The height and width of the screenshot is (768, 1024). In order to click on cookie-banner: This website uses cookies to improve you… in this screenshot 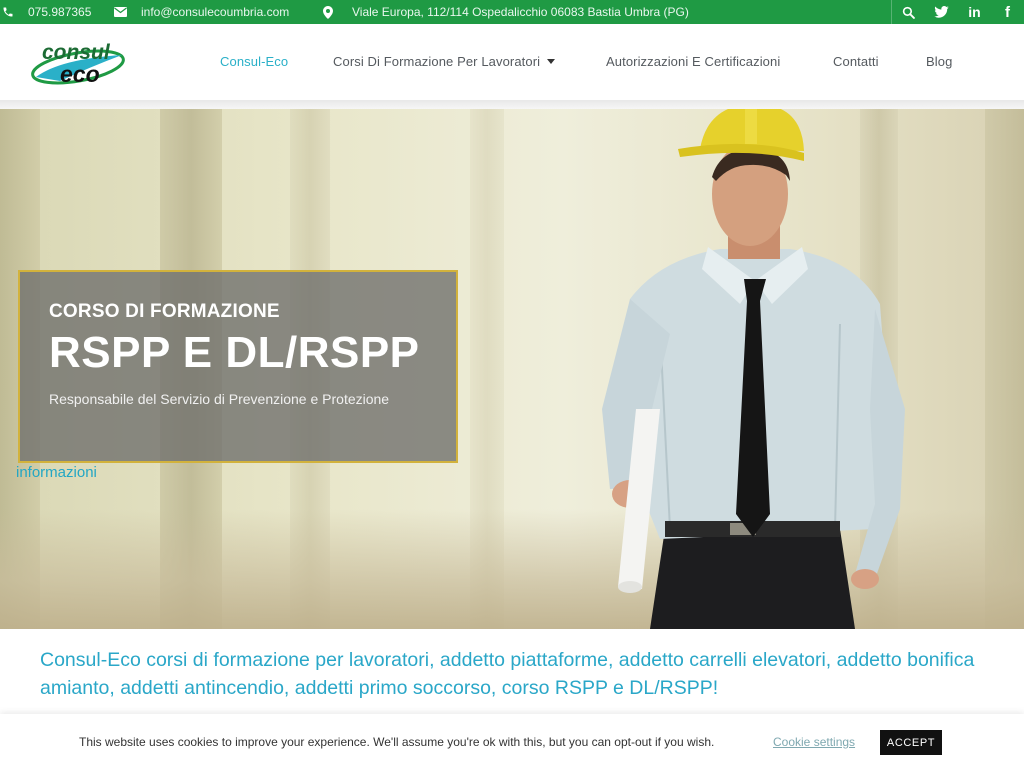, I will do `click(512, 741)`.